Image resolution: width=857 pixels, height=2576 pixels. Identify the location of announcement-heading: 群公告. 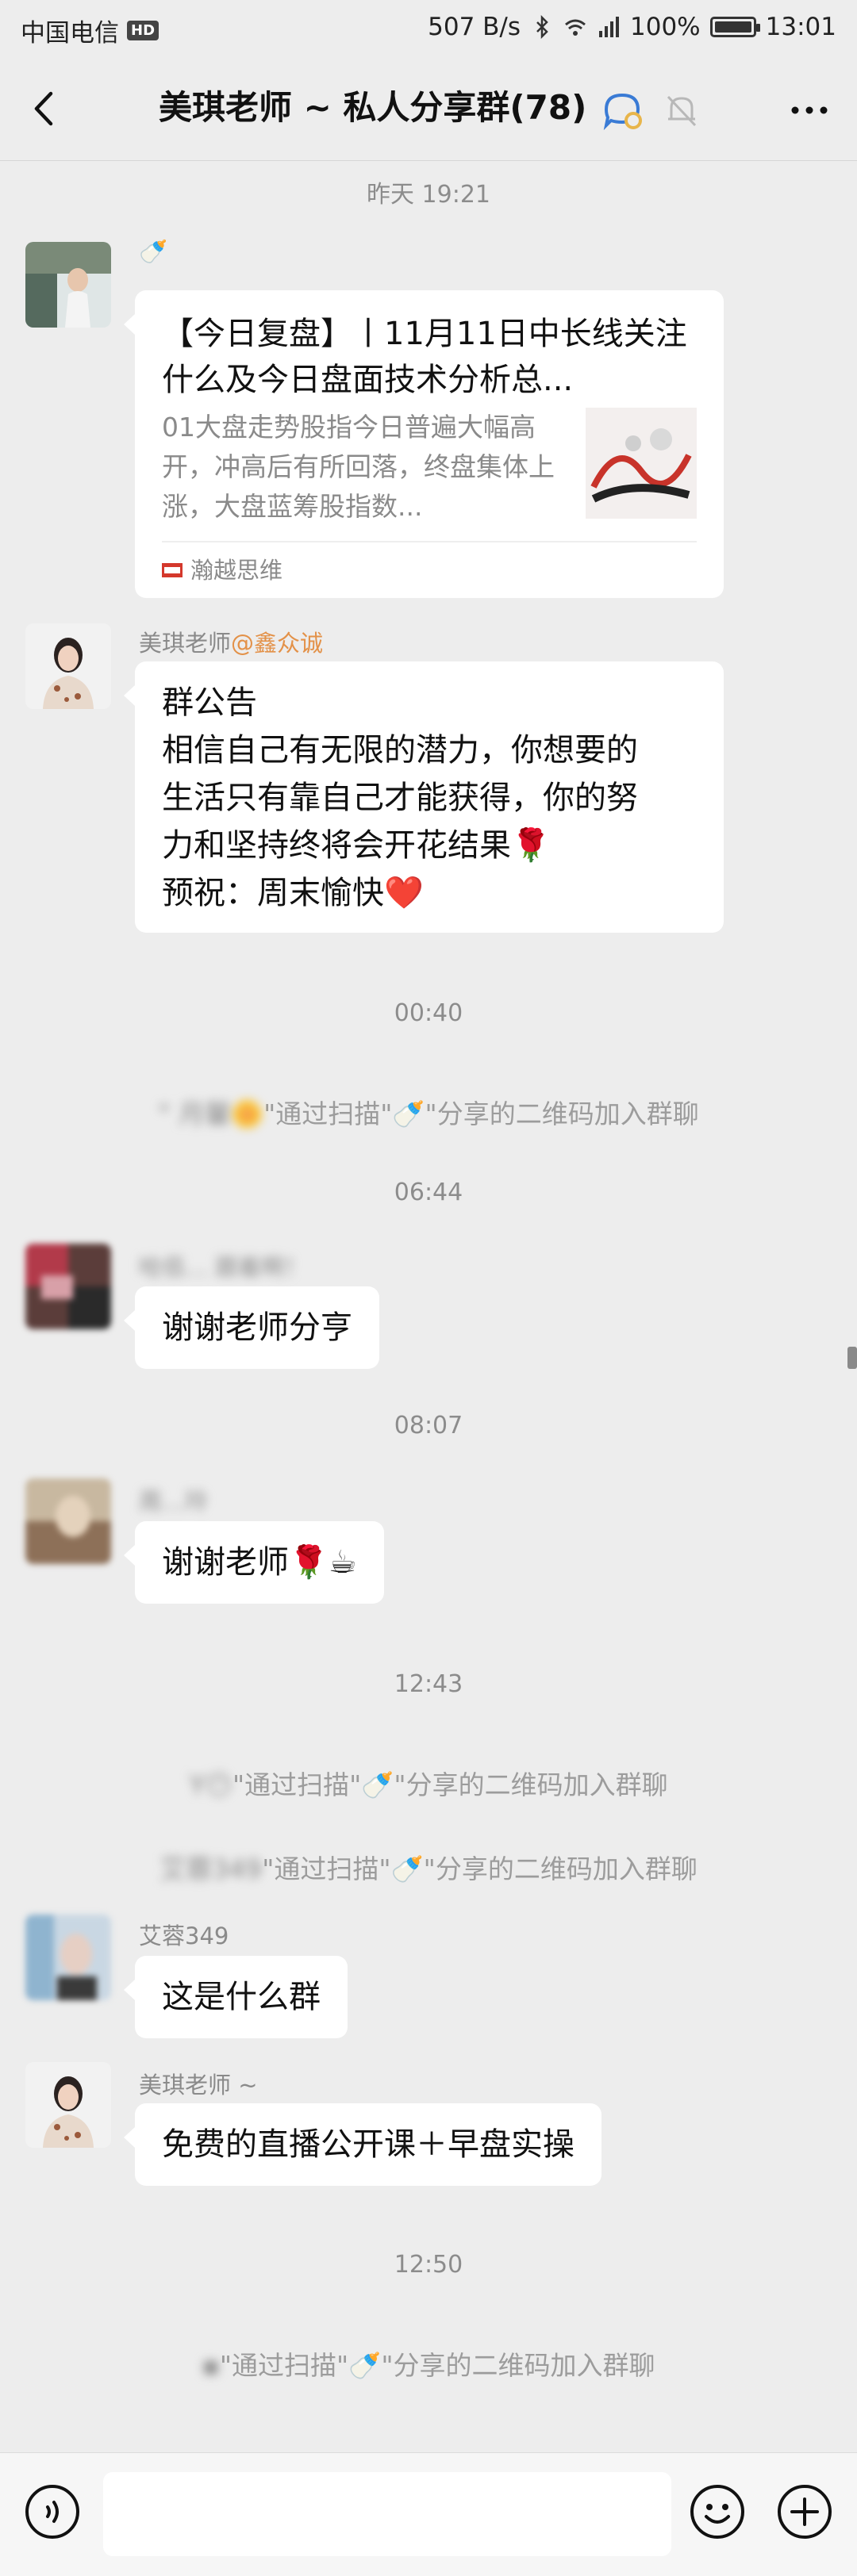
(209, 702).